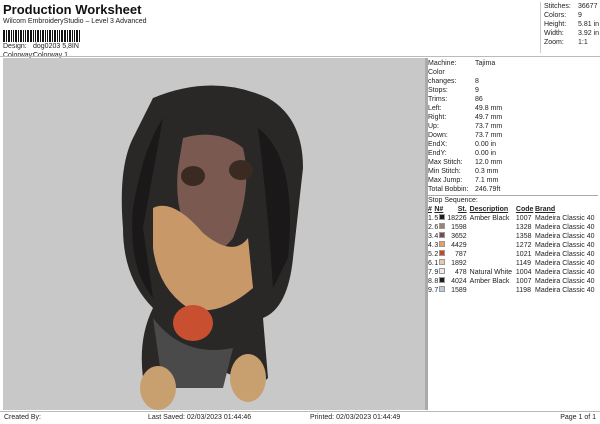 This screenshot has height=424, width=600. I want to click on column-header: N#, so click(439, 209).